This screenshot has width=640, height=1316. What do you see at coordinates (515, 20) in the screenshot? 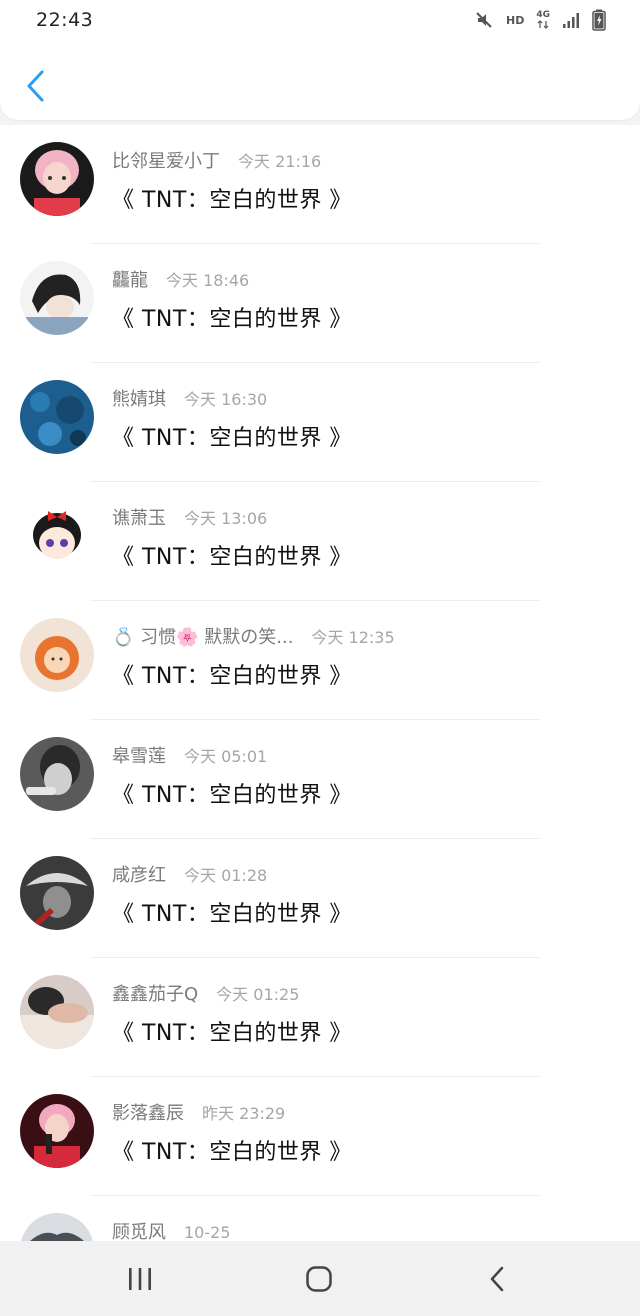
I see `hd-label: HD` at bounding box center [515, 20].